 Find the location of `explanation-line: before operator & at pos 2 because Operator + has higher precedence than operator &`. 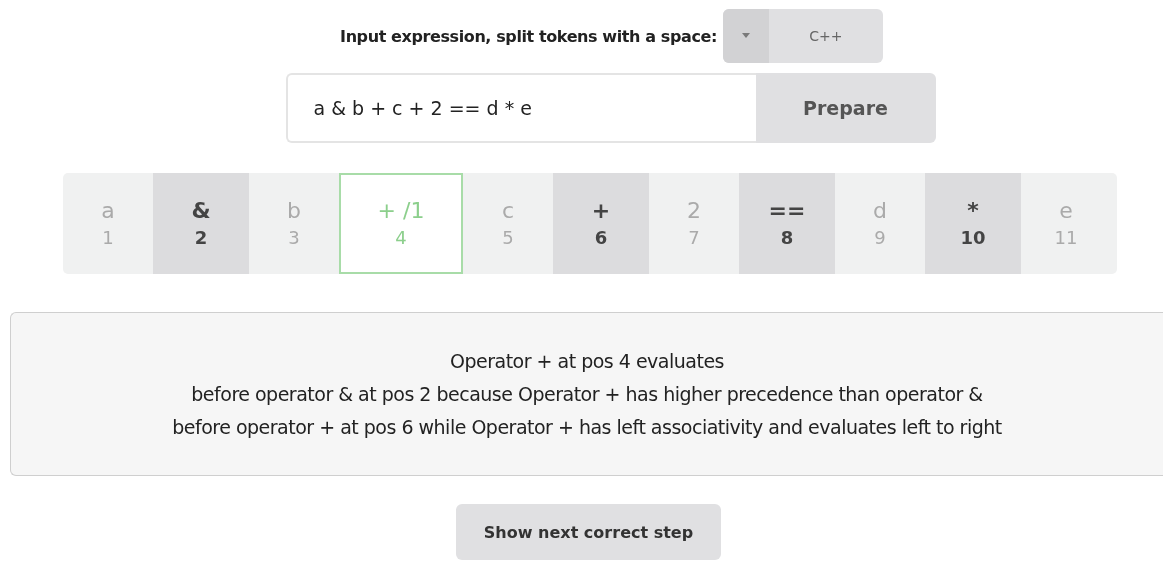

explanation-line: before operator & at pos 2 because Operator + has higher precedence than operator & is located at coordinates (587, 394).